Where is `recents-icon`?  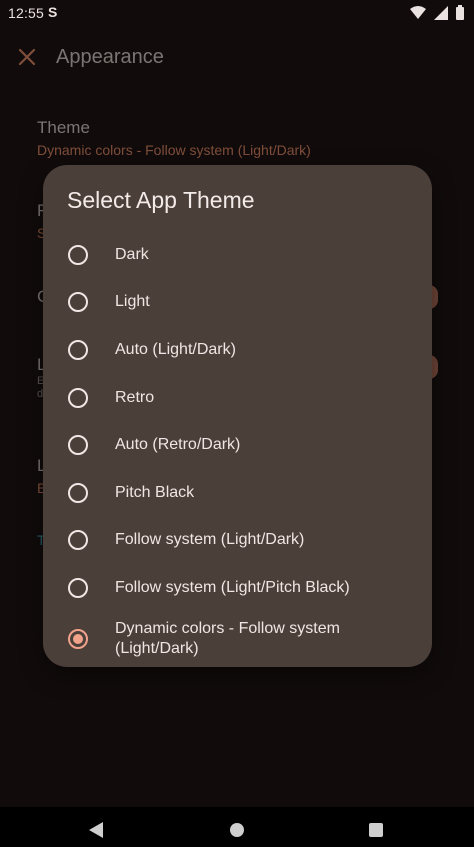 recents-icon is located at coordinates (376, 830).